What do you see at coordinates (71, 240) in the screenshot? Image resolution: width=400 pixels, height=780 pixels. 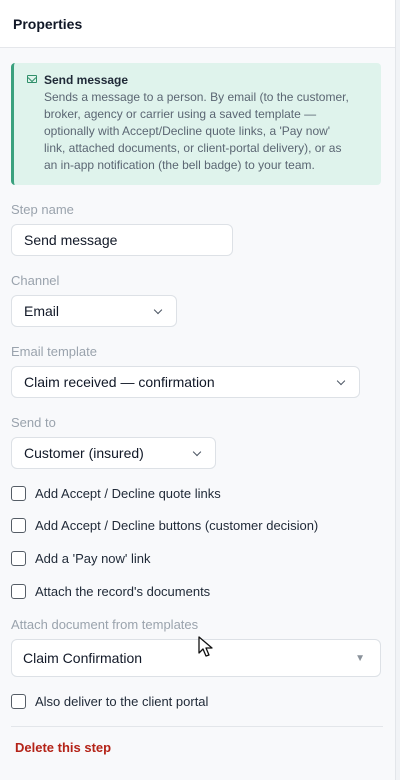 I see `step-name-value: Send message` at bounding box center [71, 240].